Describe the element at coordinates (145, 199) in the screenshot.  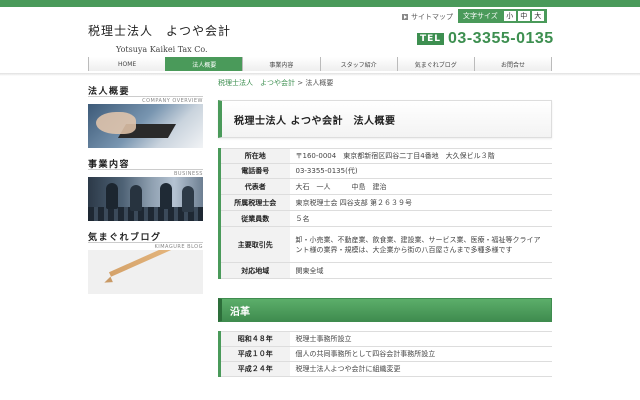
I see `business-banner-image` at that location.